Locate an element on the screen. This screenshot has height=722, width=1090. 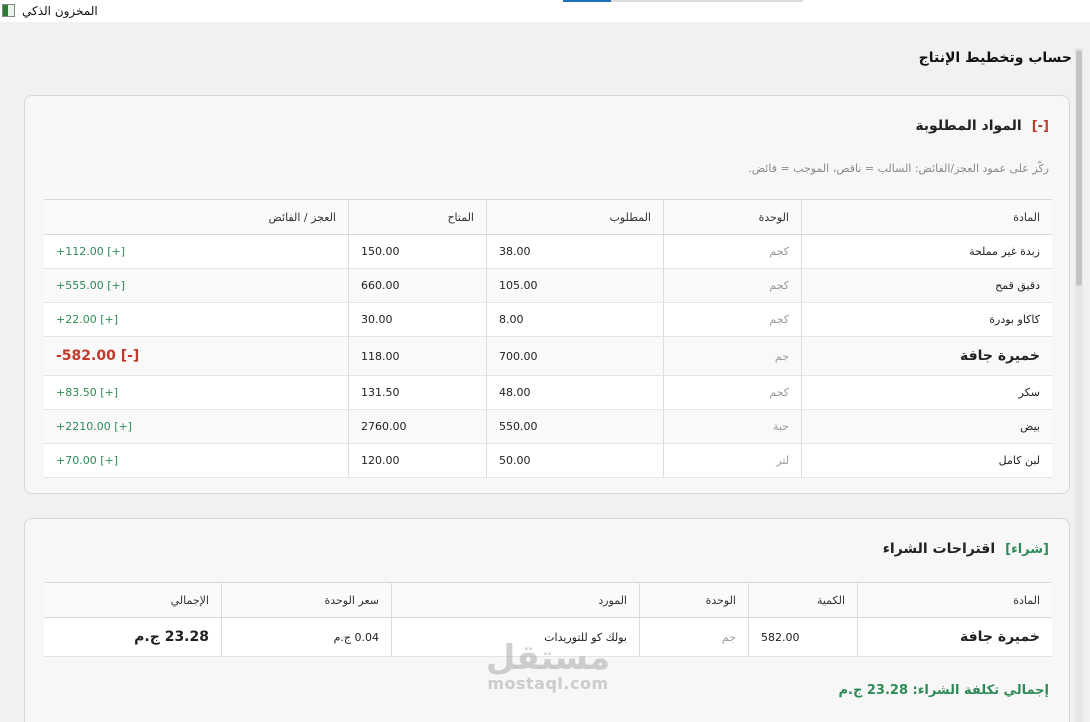
material-diff: +83.50 [+] is located at coordinates (196, 392).